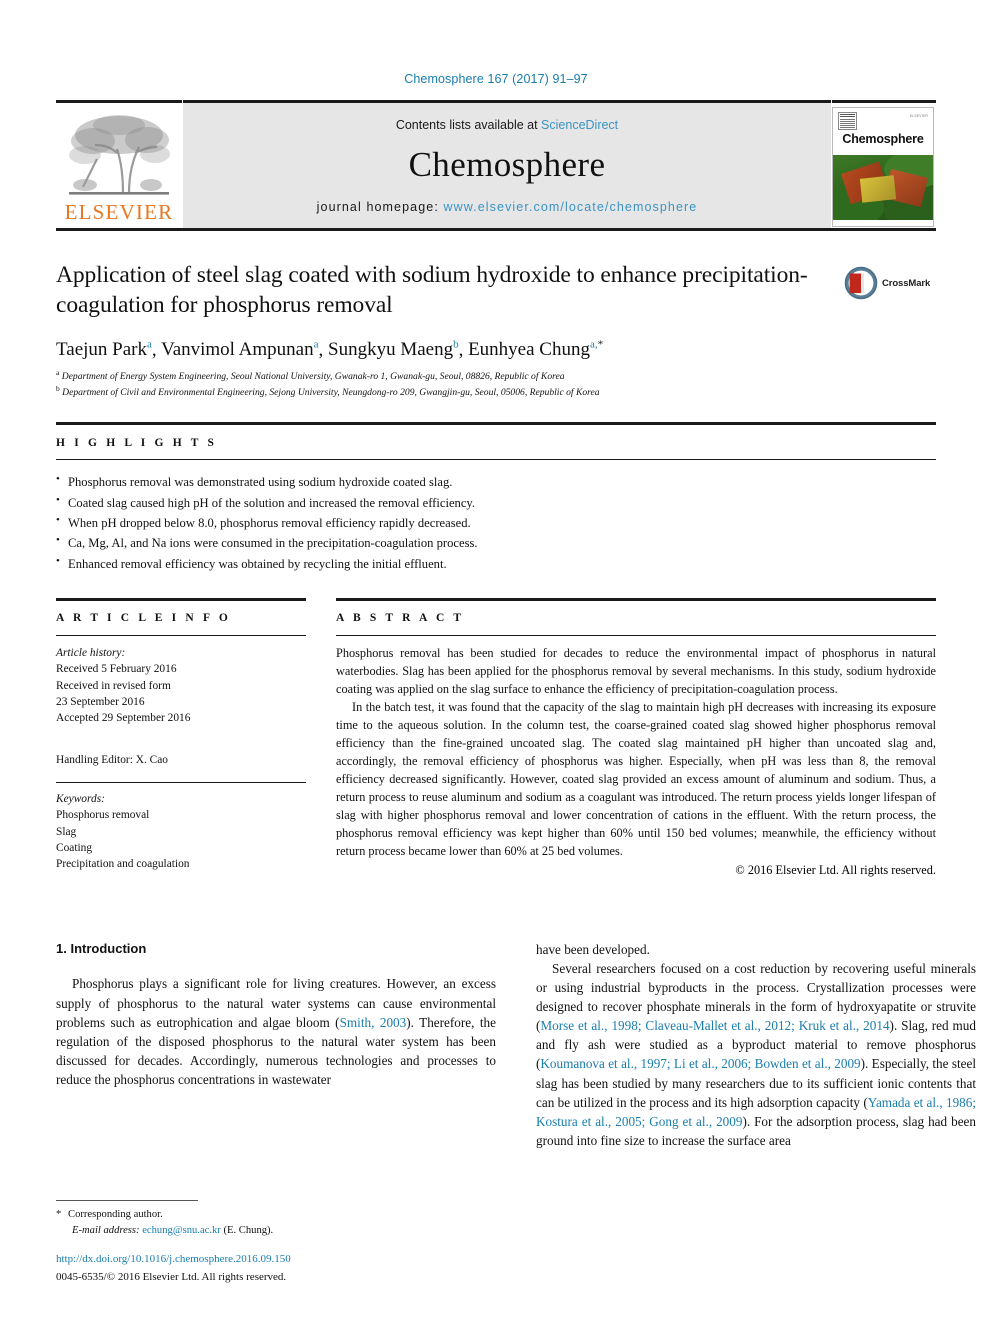 The height and width of the screenshot is (1323, 992). What do you see at coordinates (918, 116) in the screenshot?
I see `cover-mini-label: ELSEVIER` at bounding box center [918, 116].